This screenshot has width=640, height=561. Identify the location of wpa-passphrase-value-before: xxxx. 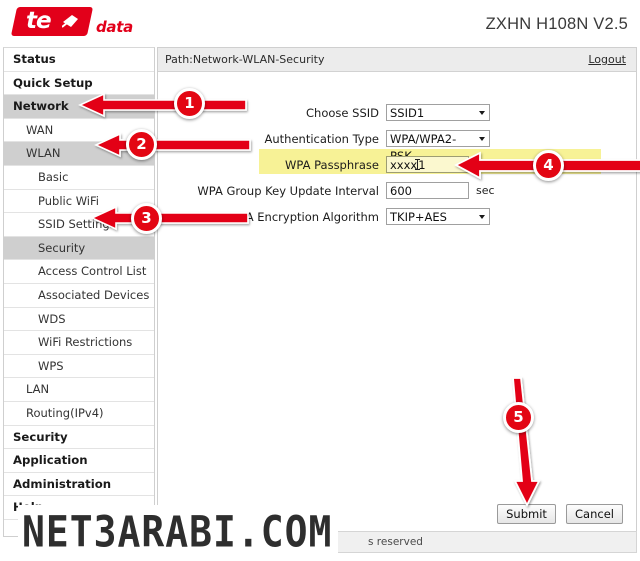
(404, 165).